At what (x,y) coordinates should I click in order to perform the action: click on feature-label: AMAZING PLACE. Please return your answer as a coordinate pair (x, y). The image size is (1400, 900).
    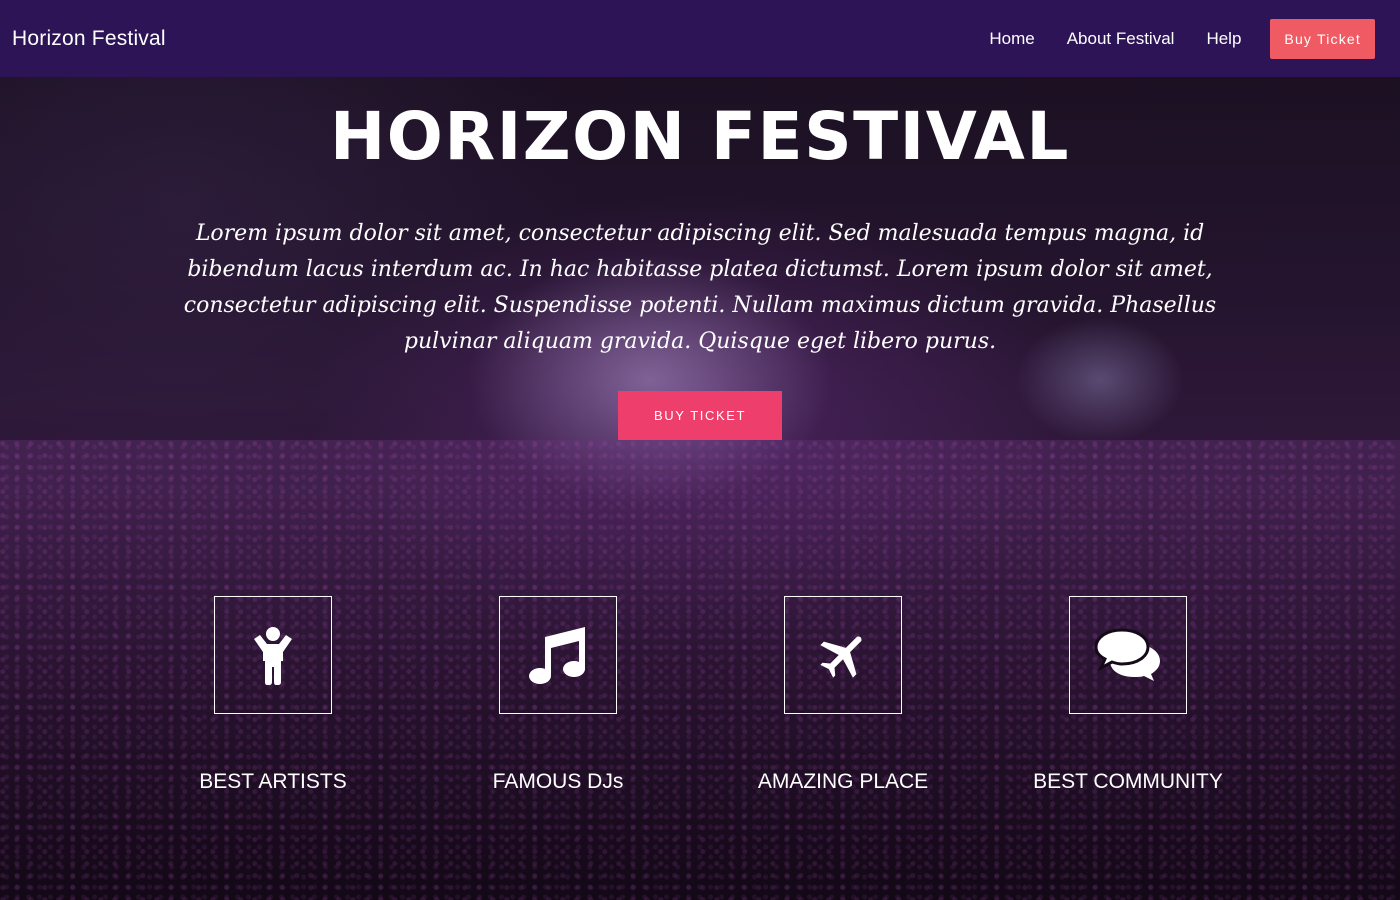
    Looking at the image, I should click on (843, 781).